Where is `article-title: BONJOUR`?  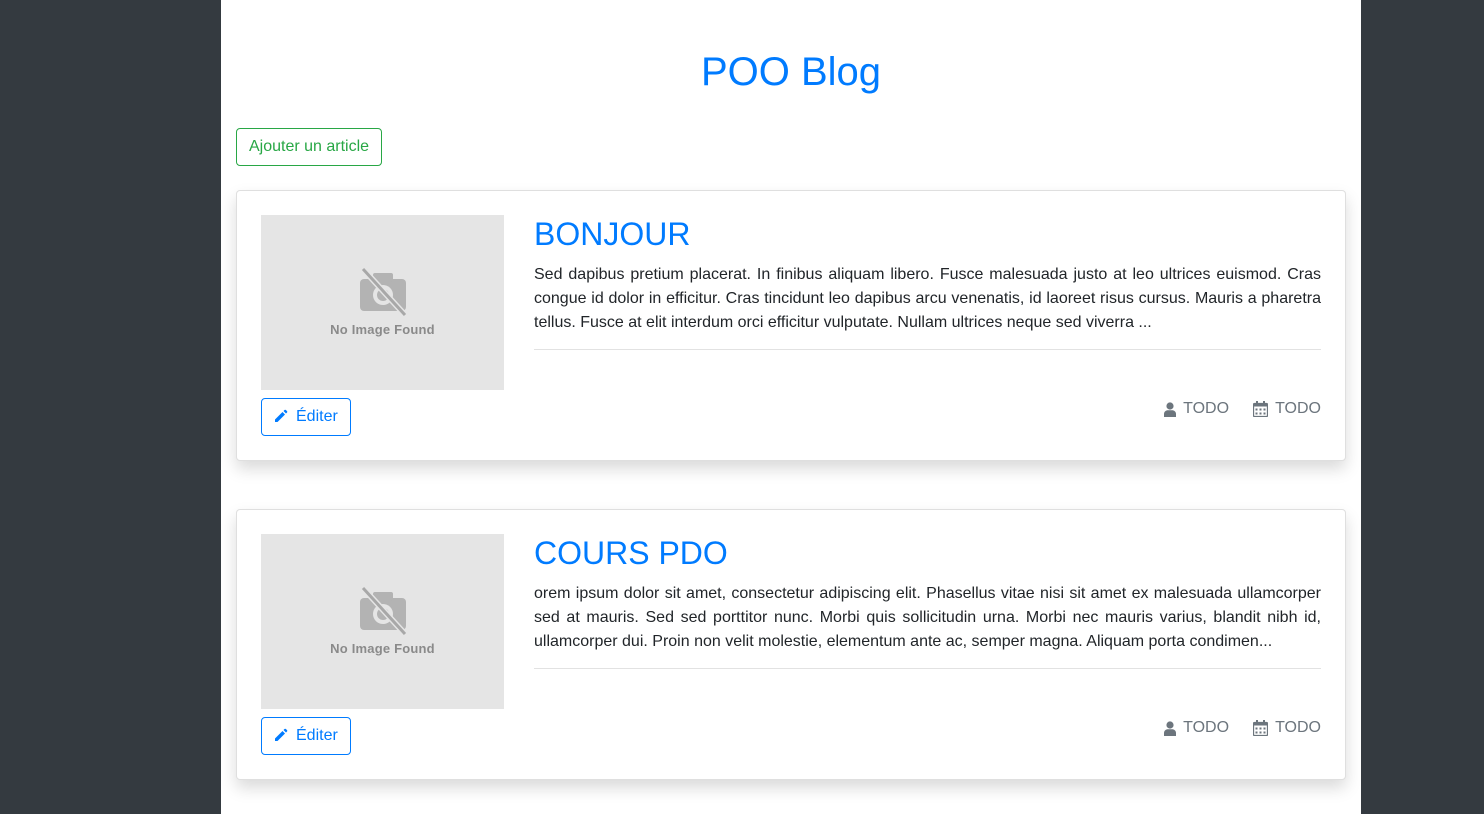
article-title: BONJOUR is located at coordinates (612, 234).